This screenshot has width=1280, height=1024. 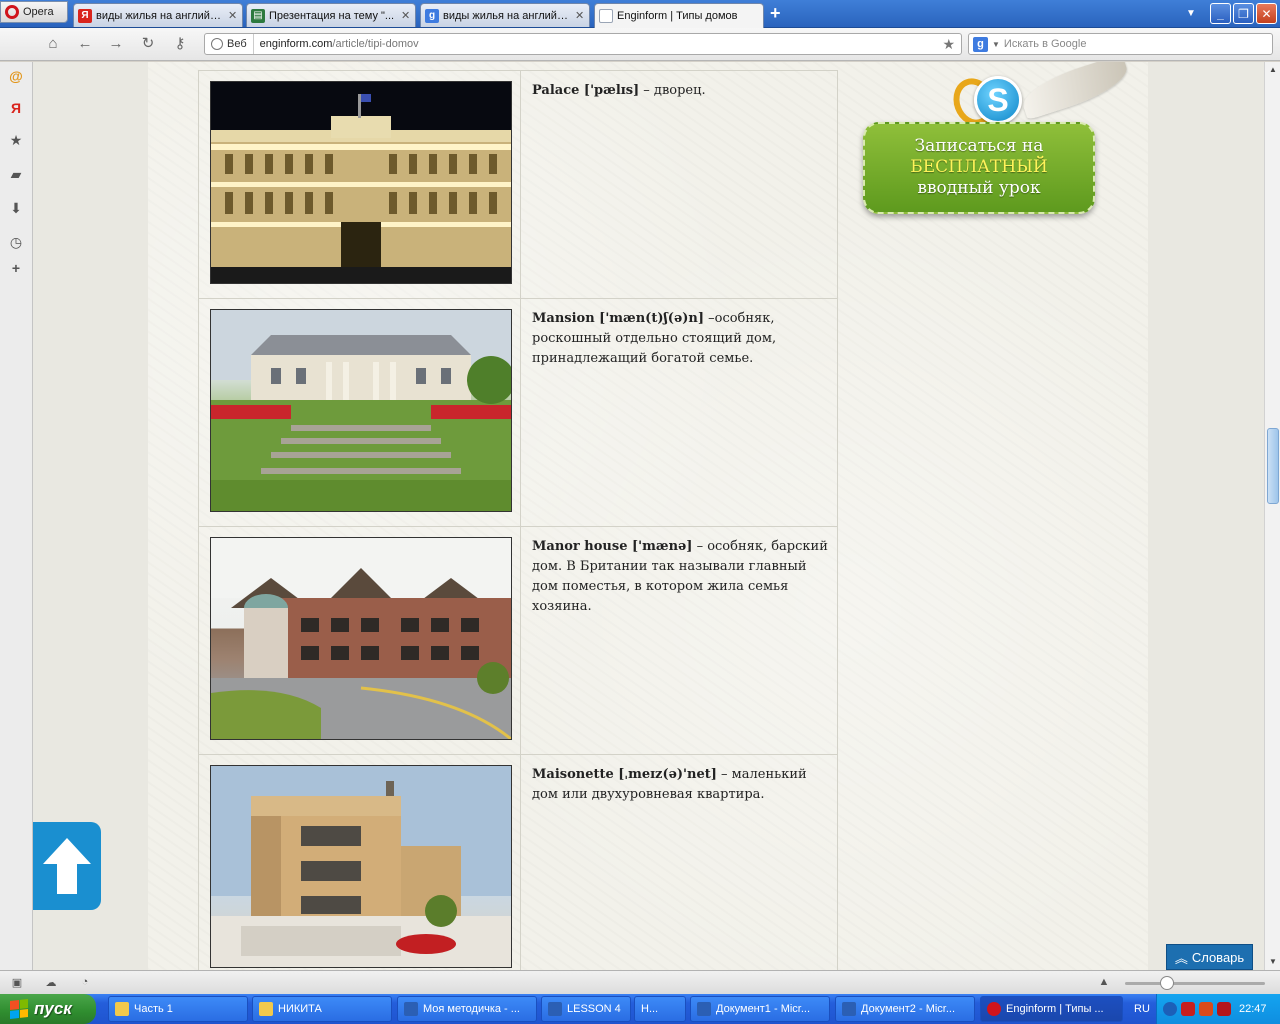 I want to click on opera-icon, so click(x=994, y=1009).